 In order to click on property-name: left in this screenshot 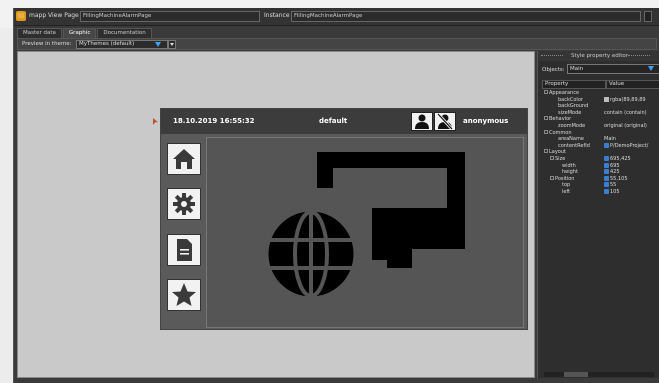, I will do `click(566, 192)`.